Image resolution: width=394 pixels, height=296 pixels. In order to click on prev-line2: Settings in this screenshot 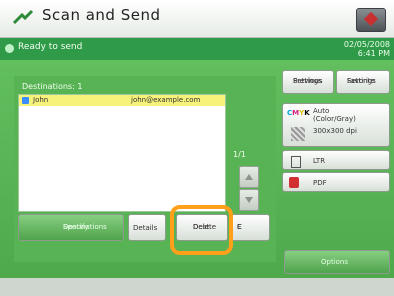, I will do `click(307, 81)`.